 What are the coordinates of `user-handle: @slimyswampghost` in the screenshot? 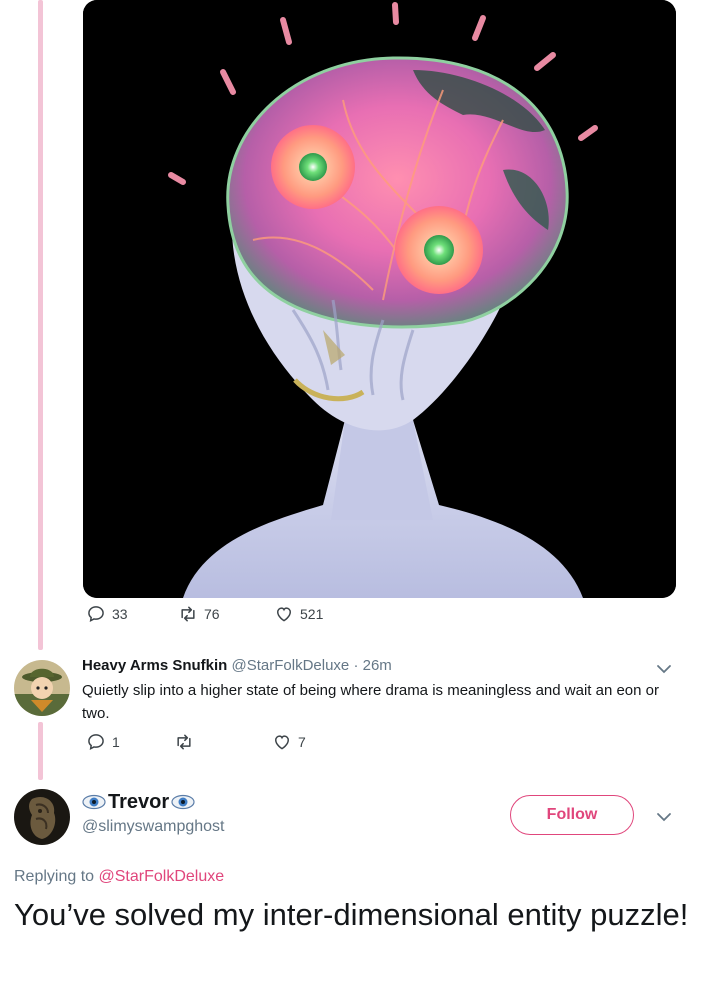 It's located at (153, 827).